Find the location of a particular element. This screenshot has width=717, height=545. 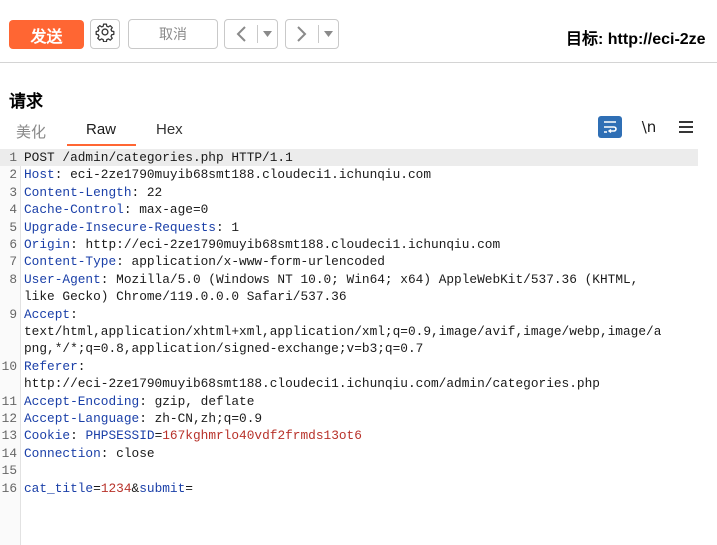

header-name: Accept-Language is located at coordinates (82, 418).